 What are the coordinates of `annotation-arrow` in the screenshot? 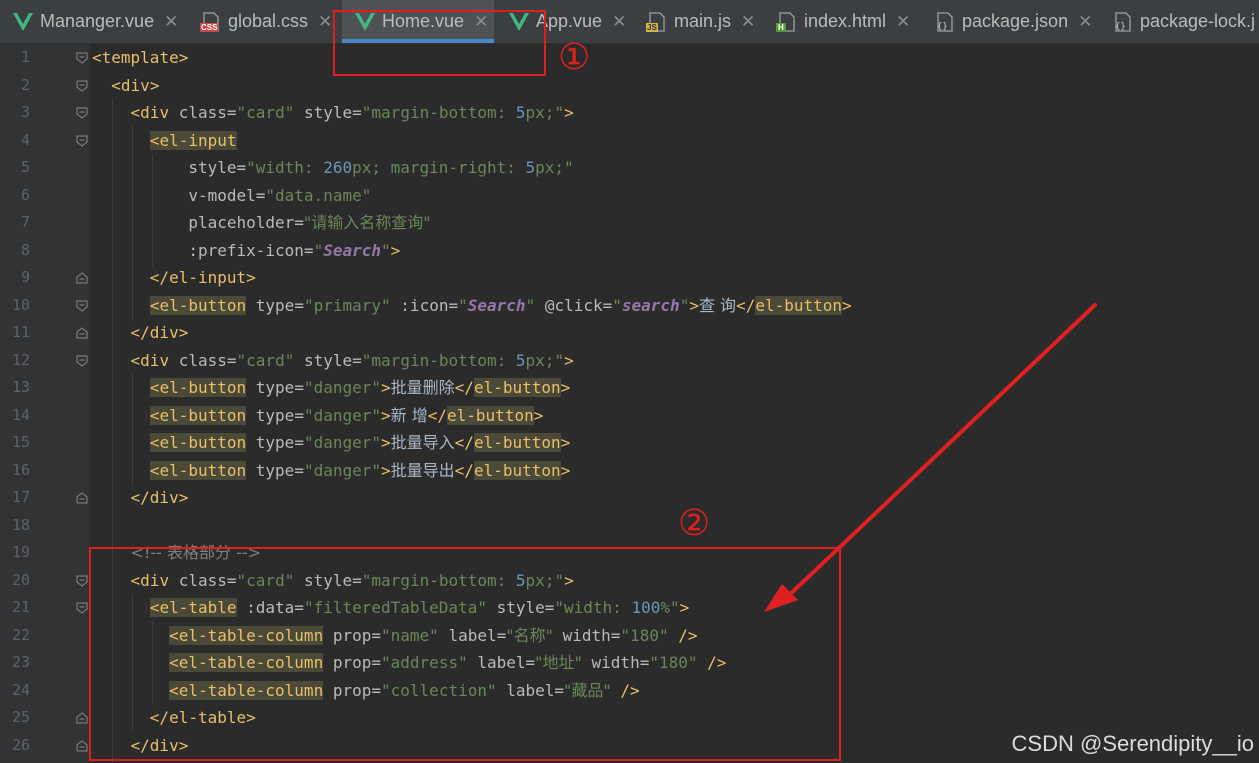 It's located at (930, 457).